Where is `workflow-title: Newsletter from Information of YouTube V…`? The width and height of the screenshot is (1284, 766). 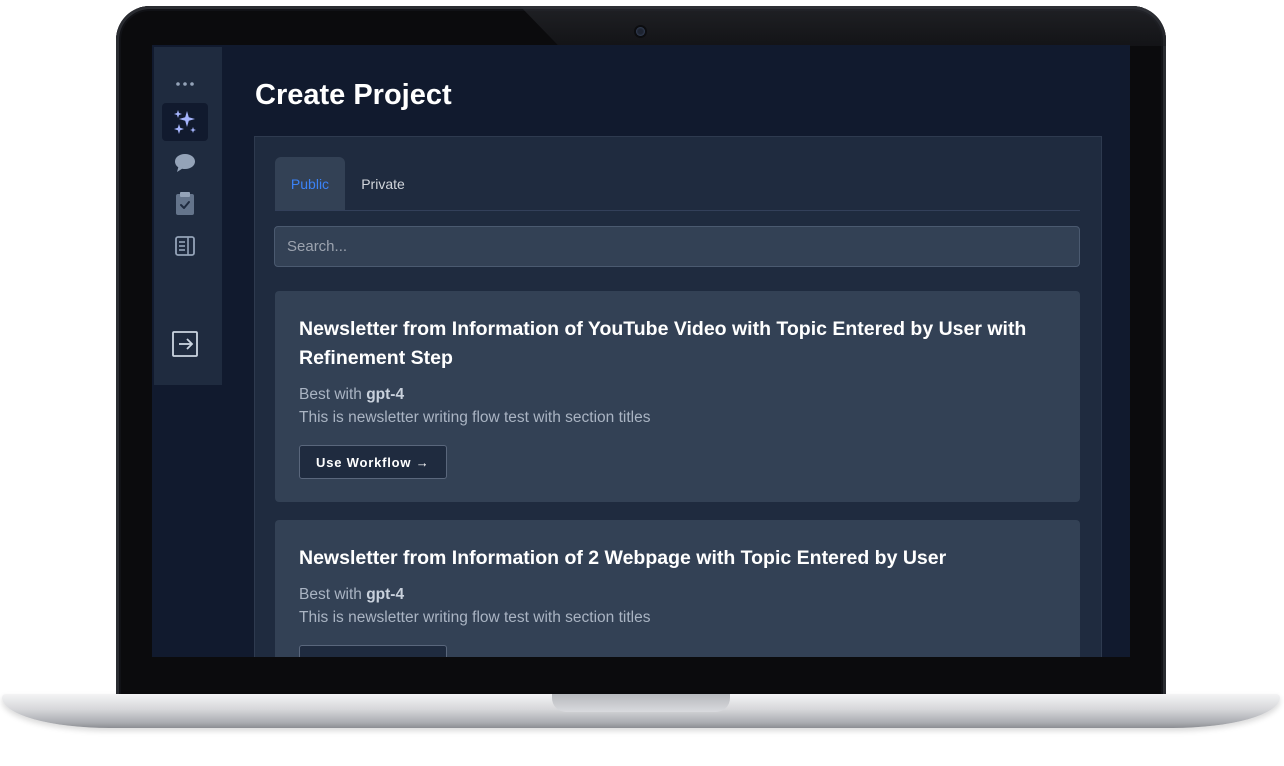
workflow-title: Newsletter from Information of YouTube V… is located at coordinates (663, 343).